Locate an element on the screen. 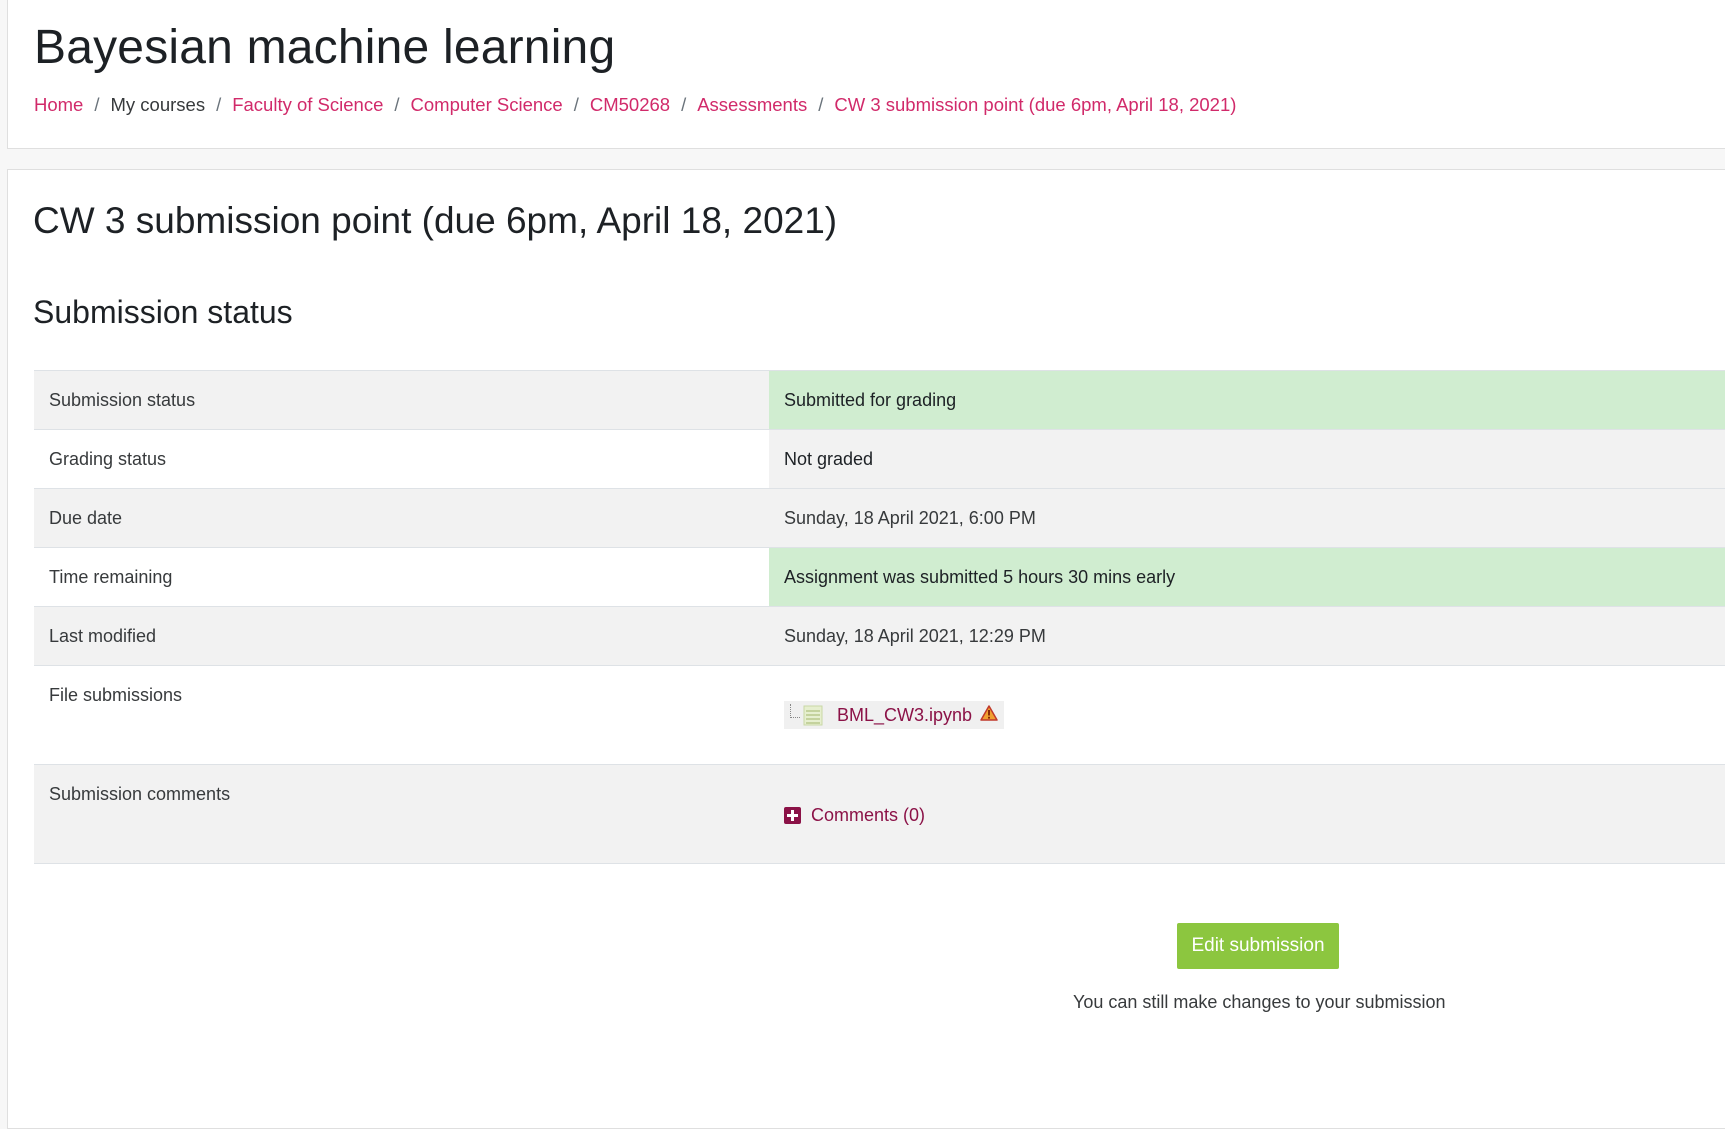  breadcrumb-my-courses: My courses is located at coordinates (158, 104).